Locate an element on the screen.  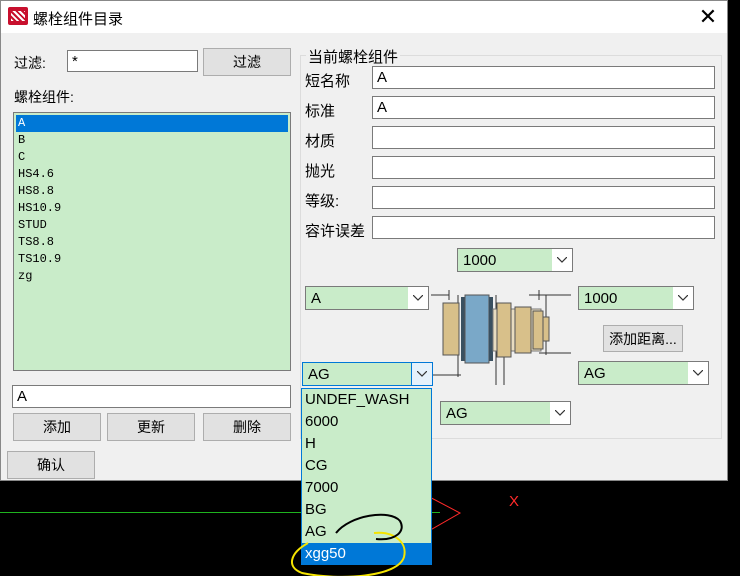
field-label: 材质 is located at coordinates (320, 141).